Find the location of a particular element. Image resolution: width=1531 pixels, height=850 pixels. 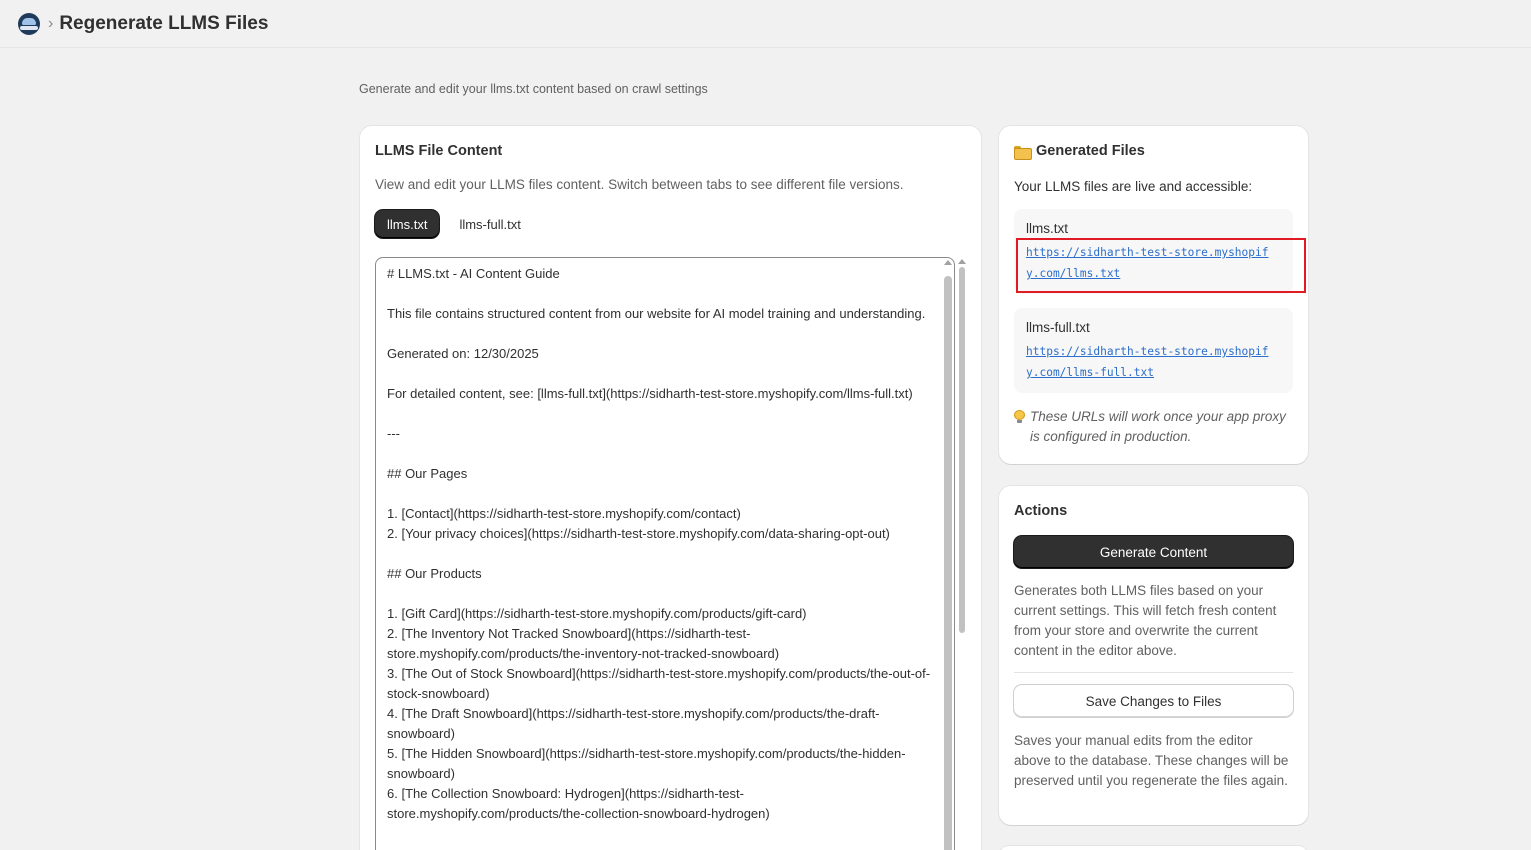

file-tabs: llms.txt llms-full.txt is located at coordinates (670, 224).